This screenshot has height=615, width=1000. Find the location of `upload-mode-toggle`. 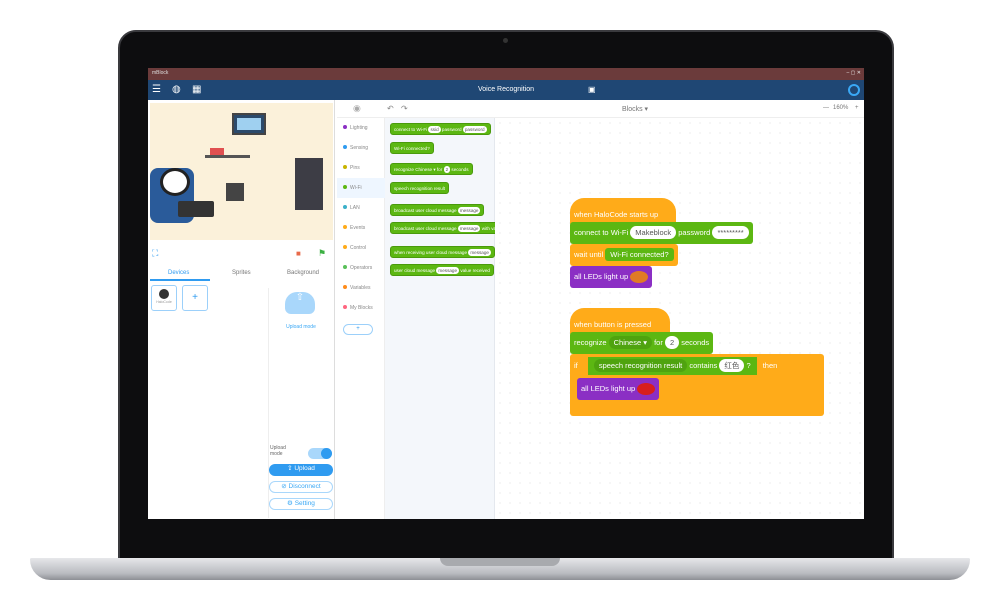

upload-mode-toggle is located at coordinates (320, 453).